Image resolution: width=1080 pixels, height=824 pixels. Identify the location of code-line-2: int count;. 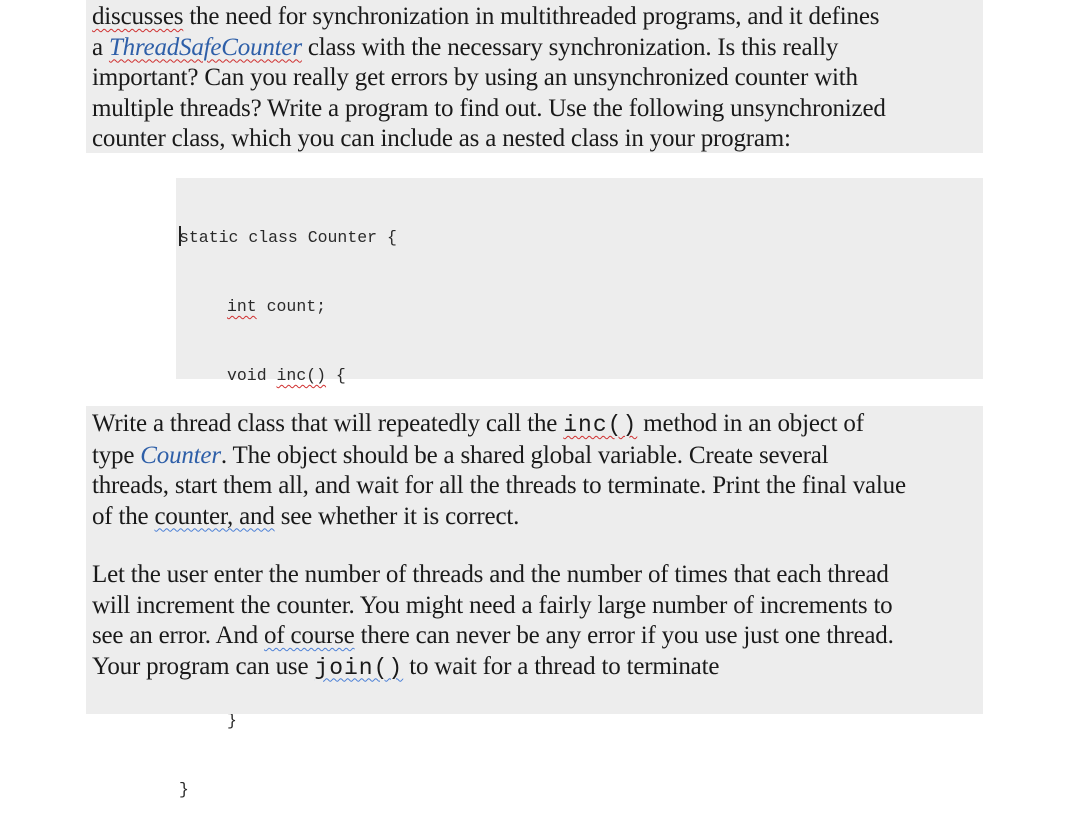
(581, 306).